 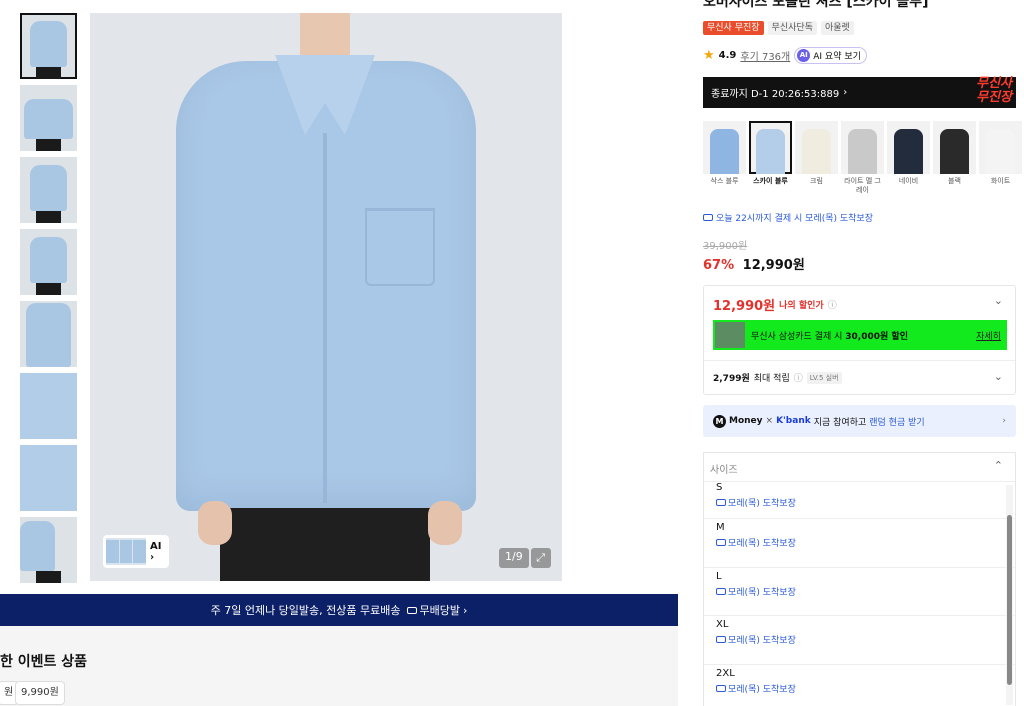 What do you see at coordinates (709, 55) in the screenshot?
I see `star-icon: ★` at bounding box center [709, 55].